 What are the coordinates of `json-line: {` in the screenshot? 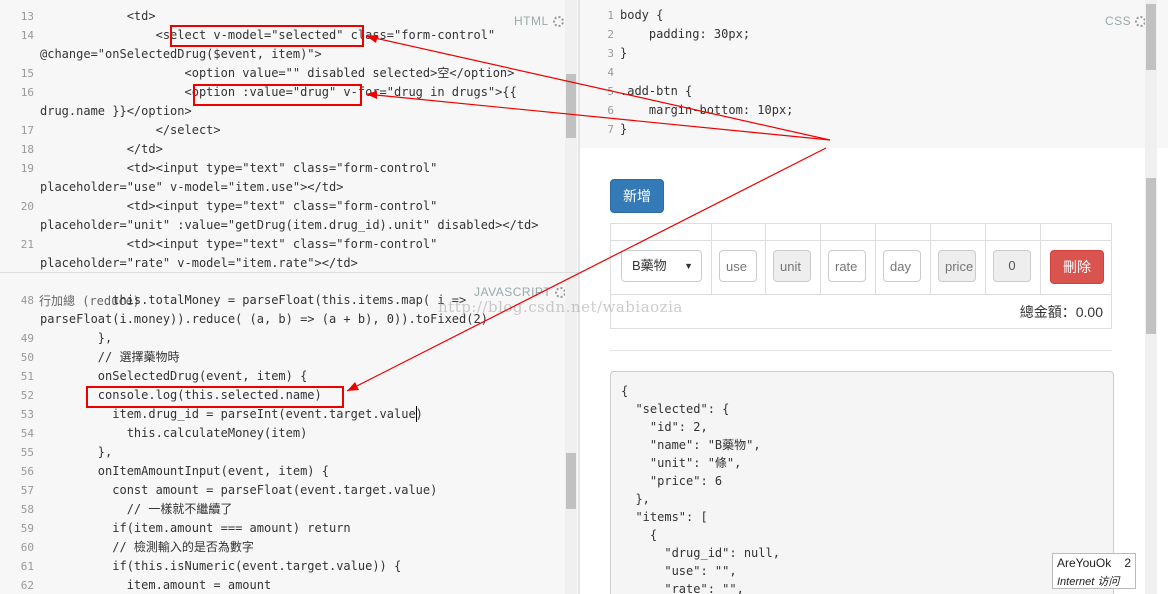 It's located at (625, 391).